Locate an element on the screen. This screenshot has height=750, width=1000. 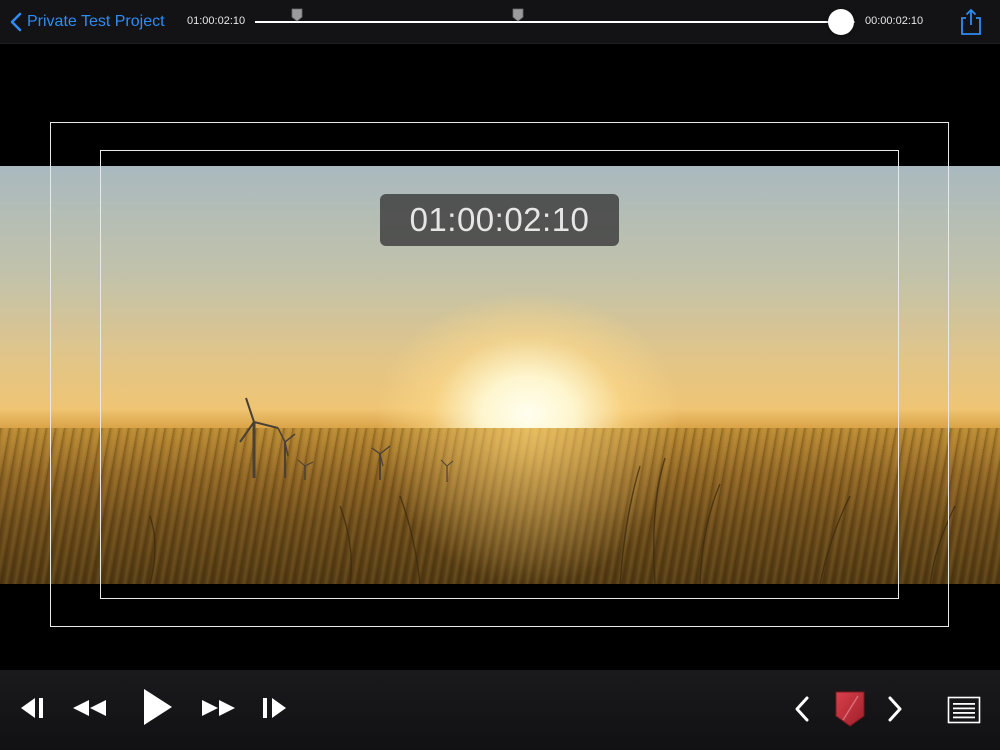
step-back-button is located at coordinates (33, 708).